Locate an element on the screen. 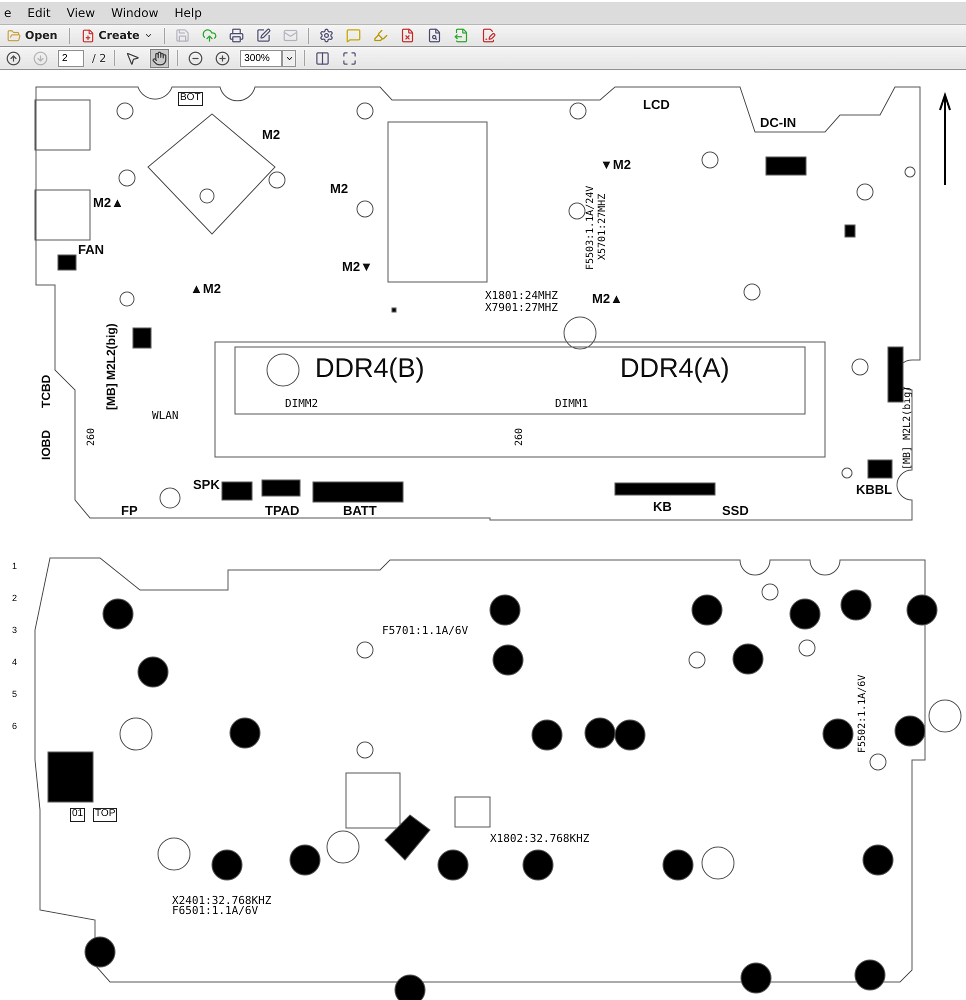  board-label: IOBD is located at coordinates (46, 445).